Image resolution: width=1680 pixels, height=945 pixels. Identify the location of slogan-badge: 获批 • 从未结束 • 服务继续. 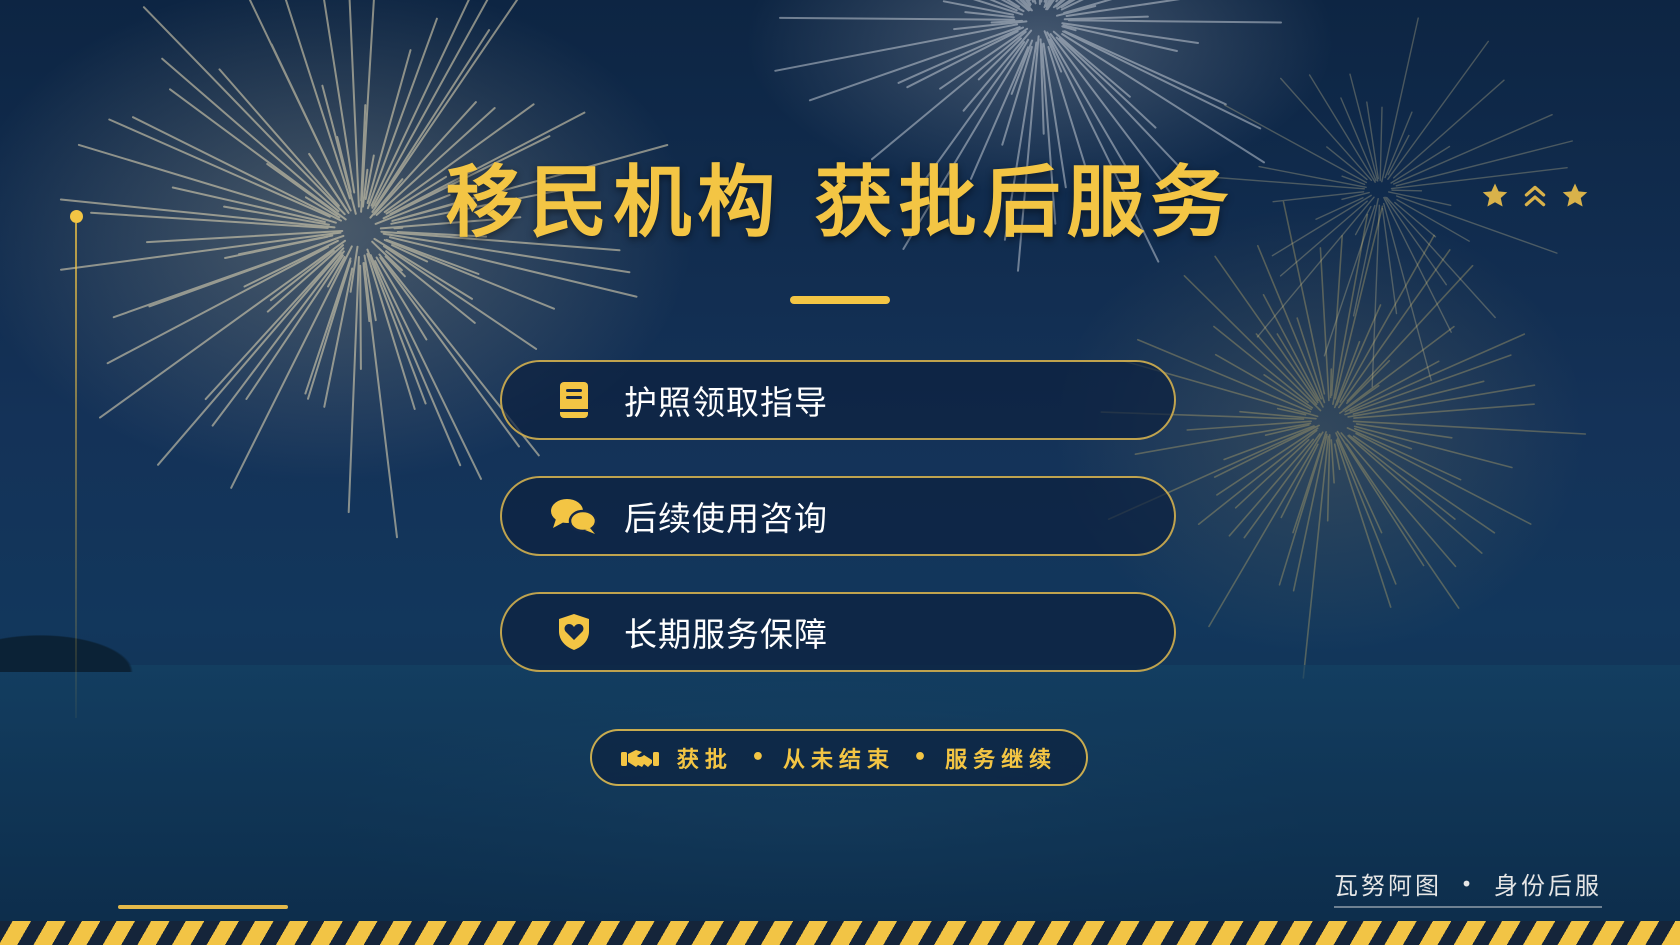
(839, 757).